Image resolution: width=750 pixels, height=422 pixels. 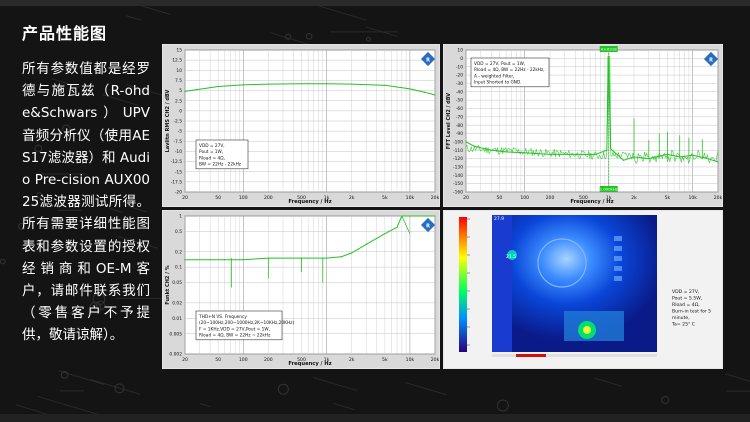 What do you see at coordinates (691, 312) in the screenshot?
I see `thermal-info-line: Burn-in test for 5` at bounding box center [691, 312].